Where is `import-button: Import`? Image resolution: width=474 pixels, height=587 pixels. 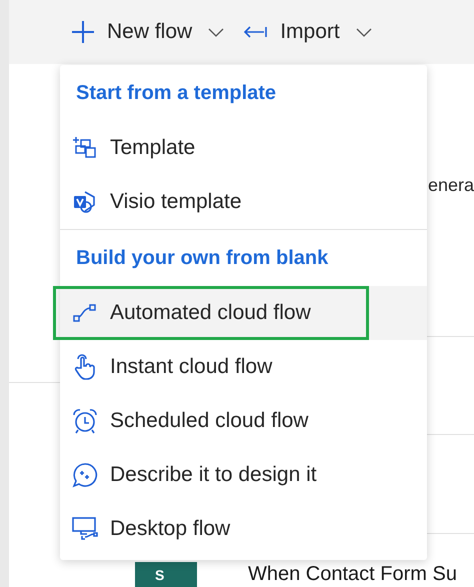
import-button: Import is located at coordinates (307, 32).